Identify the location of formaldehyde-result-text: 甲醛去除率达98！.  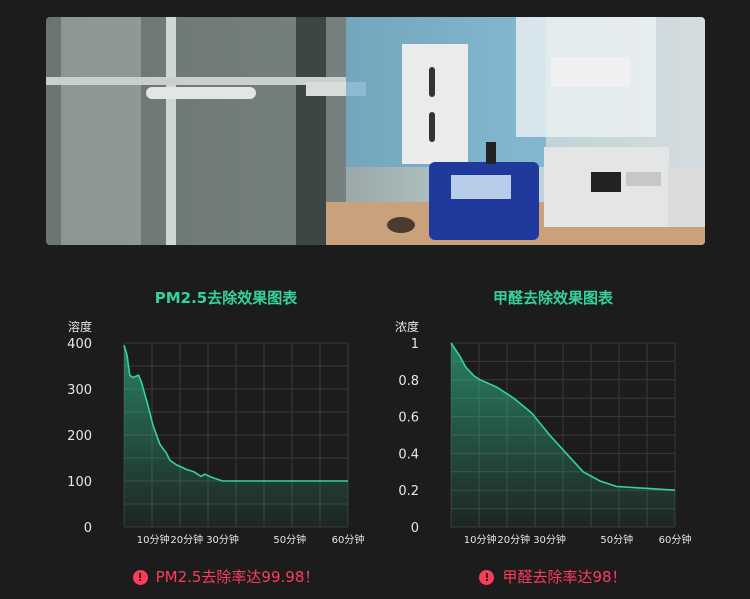
(564, 577).